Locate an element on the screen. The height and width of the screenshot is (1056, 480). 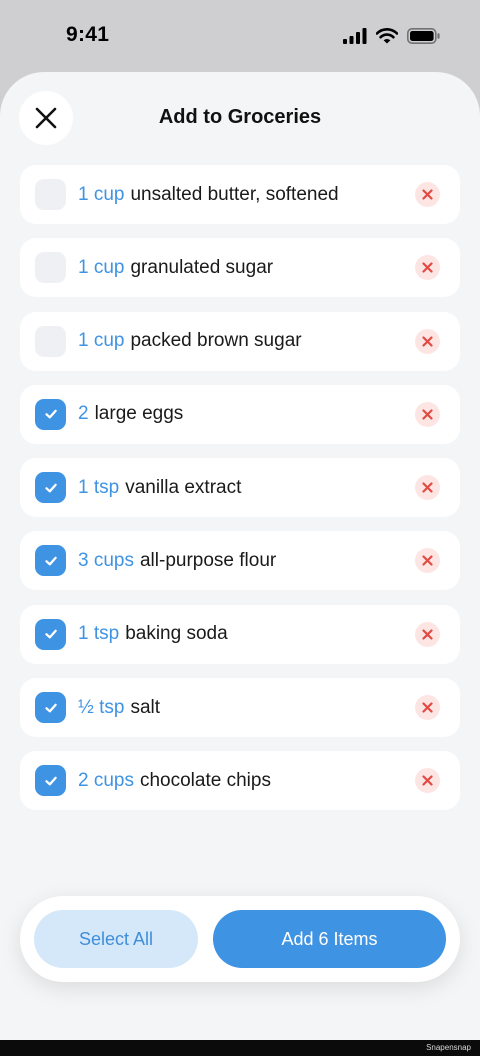
status-icons is located at coordinates (391, 36).